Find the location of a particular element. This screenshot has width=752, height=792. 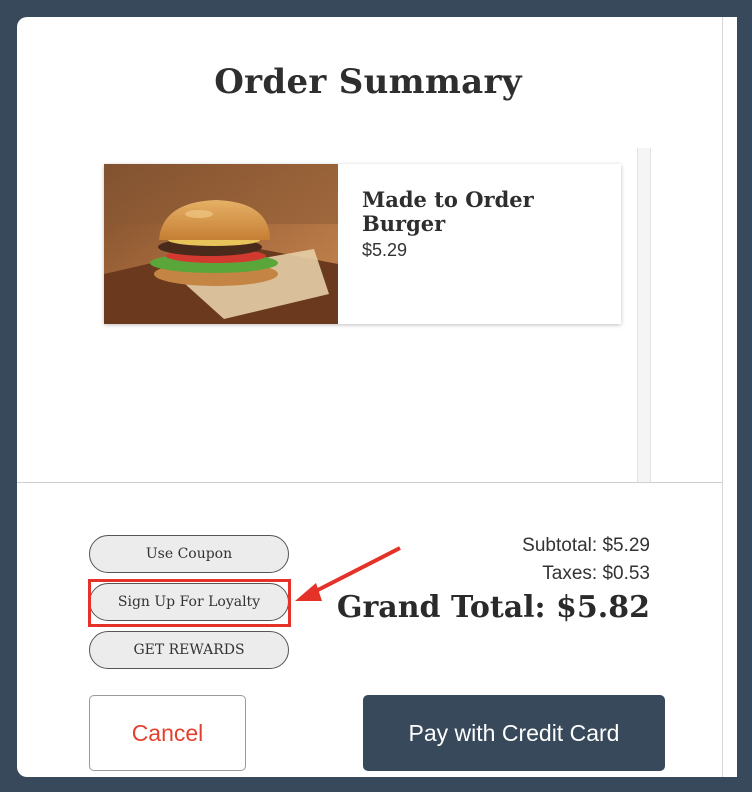

taxes: Taxes: $0.53 is located at coordinates (596, 573).